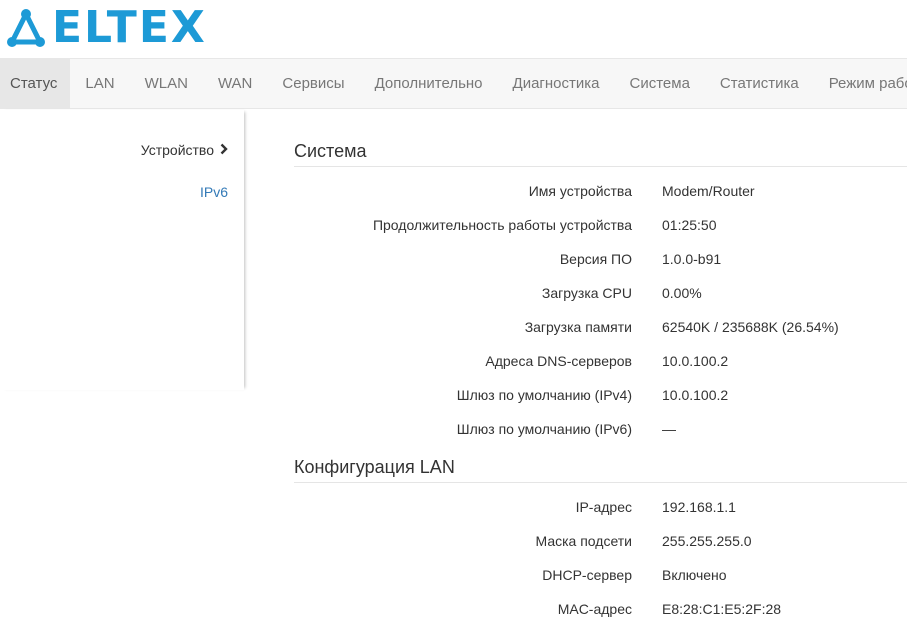 The height and width of the screenshot is (631, 907). What do you see at coordinates (556, 83) in the screenshot?
I see `nav-tab-diagnostics: Диагностика` at bounding box center [556, 83].